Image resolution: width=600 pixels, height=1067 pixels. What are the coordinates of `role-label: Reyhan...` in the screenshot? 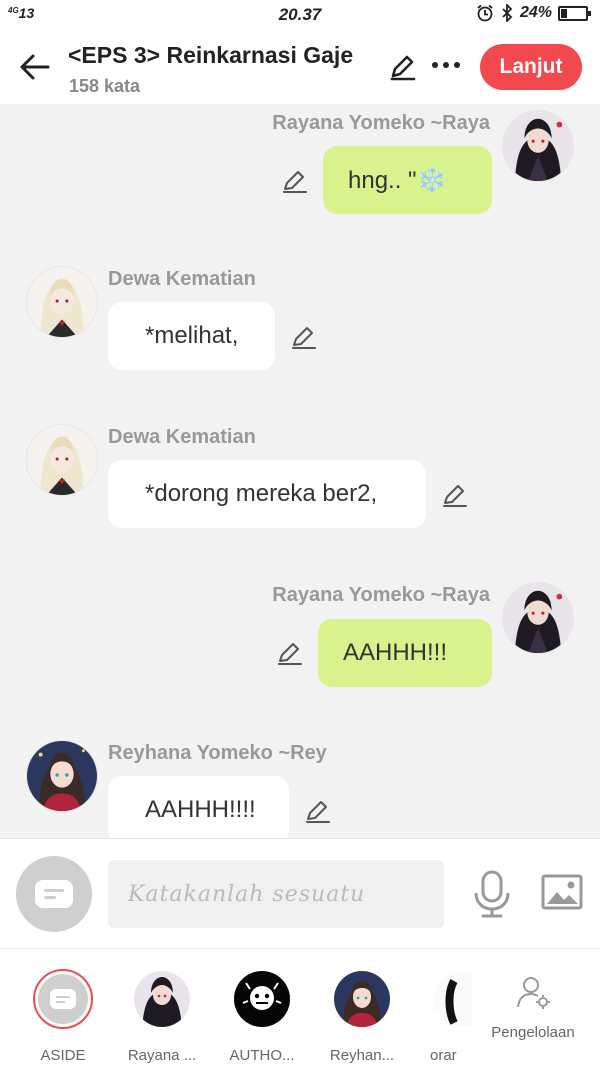 It's located at (362, 1055).